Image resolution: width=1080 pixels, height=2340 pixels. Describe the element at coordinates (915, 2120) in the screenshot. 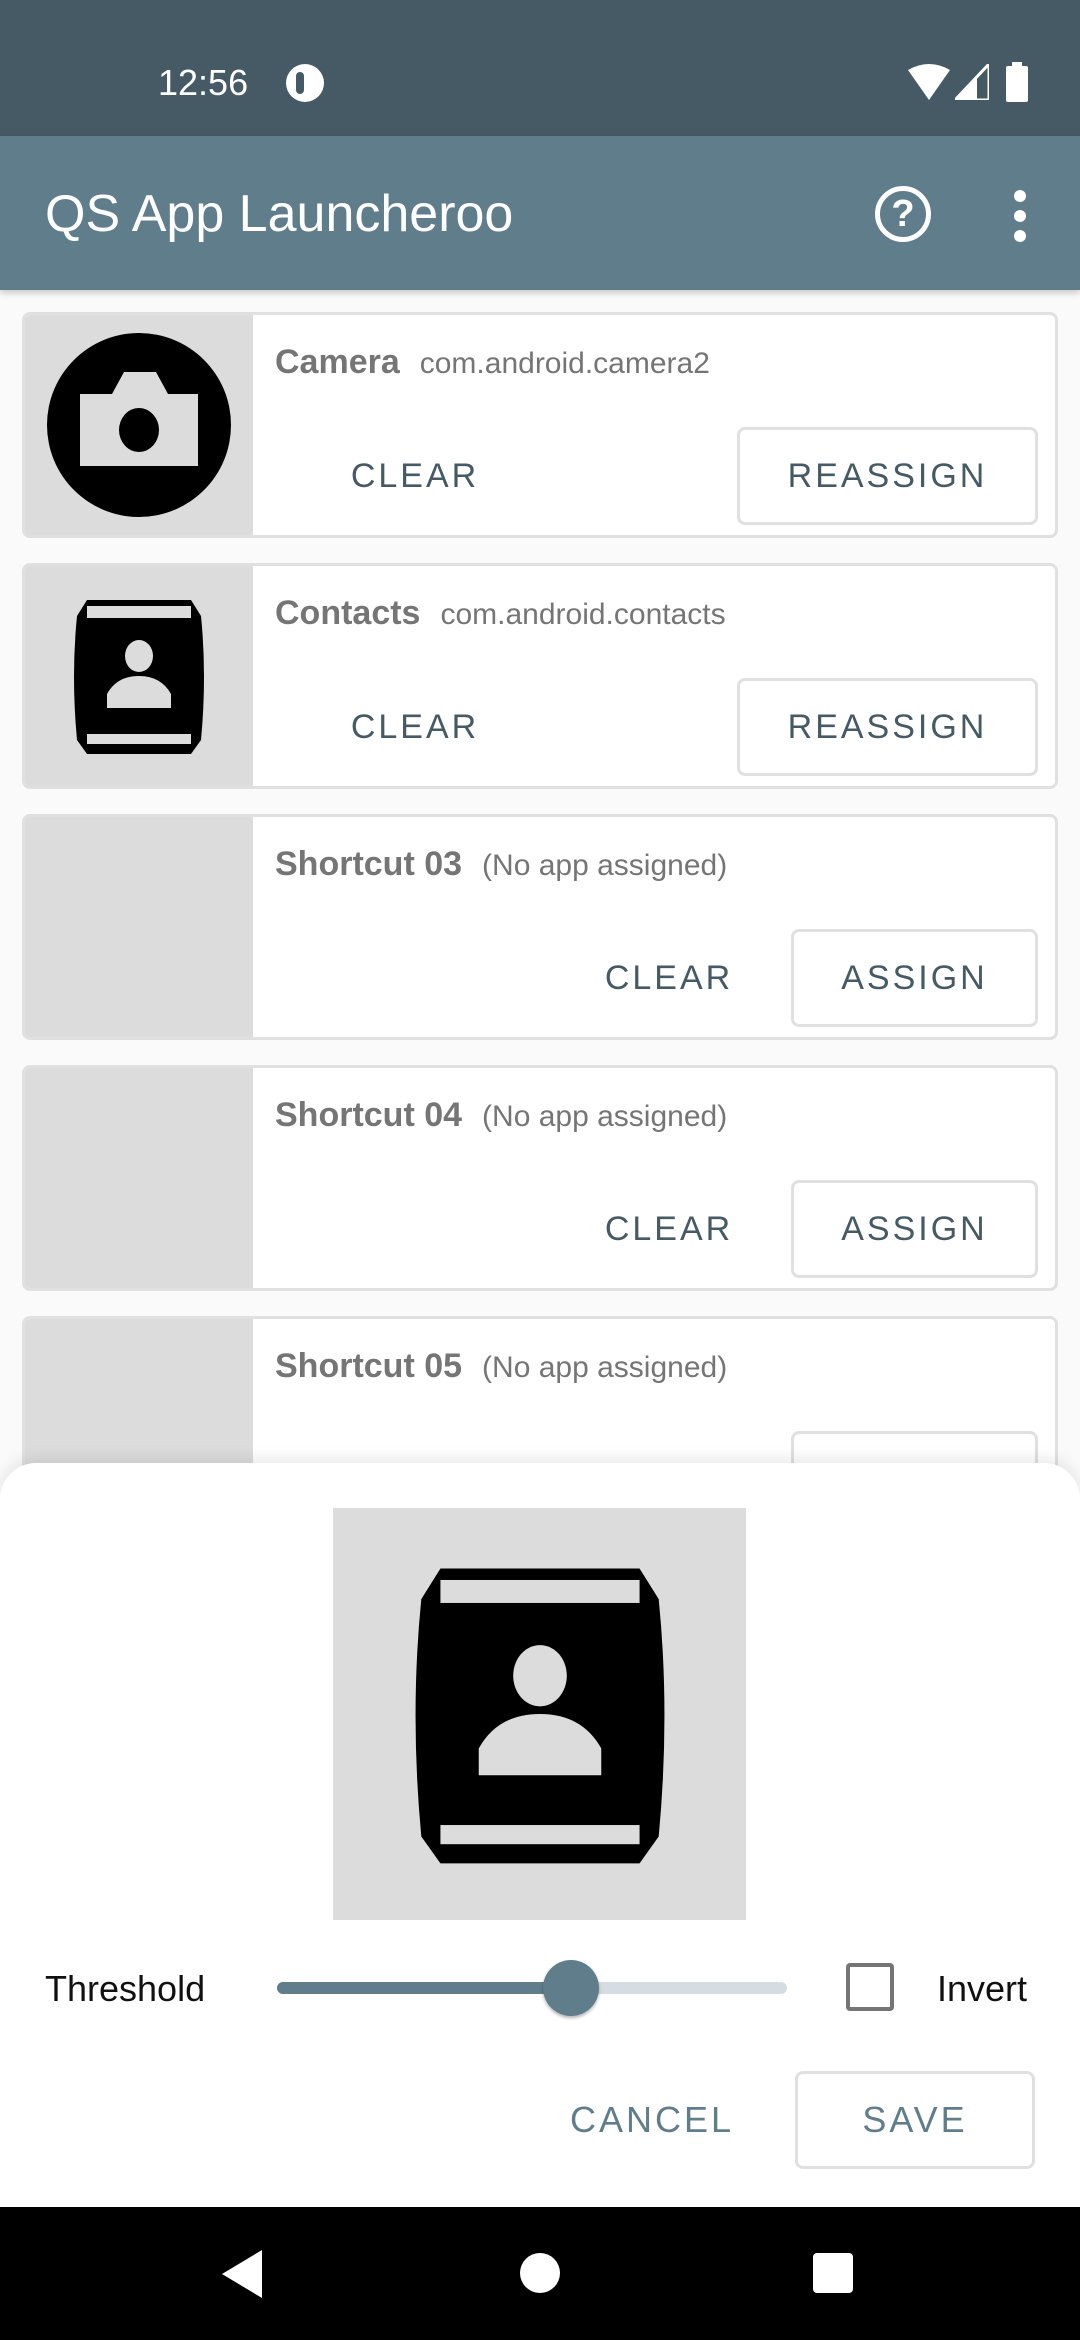

I see `save-button: SAVE` at that location.